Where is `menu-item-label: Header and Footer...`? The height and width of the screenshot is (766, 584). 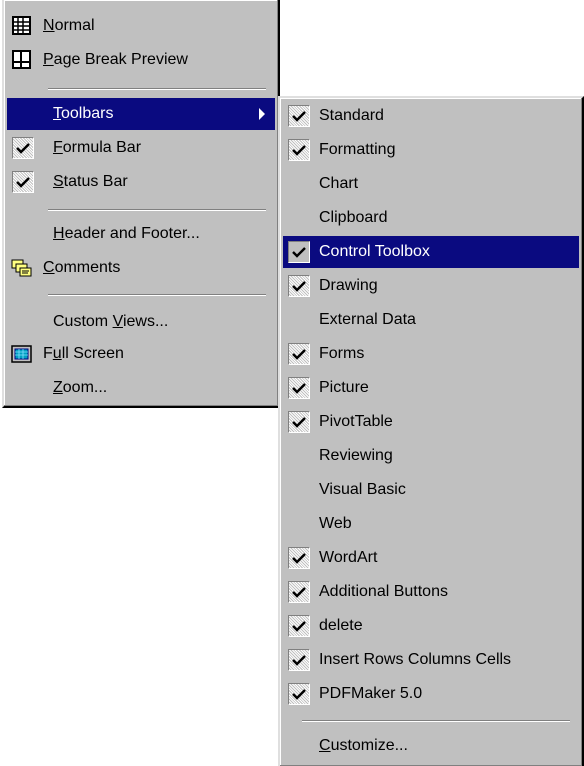 menu-item-label: Header and Footer... is located at coordinates (126, 233).